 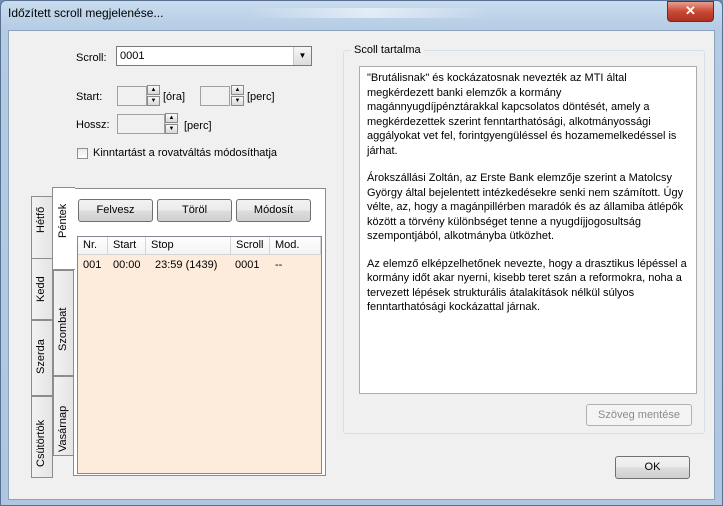 I want to click on table-row: 001 00:00 23:59 (1439) 0001 --, so click(x=199, y=264).